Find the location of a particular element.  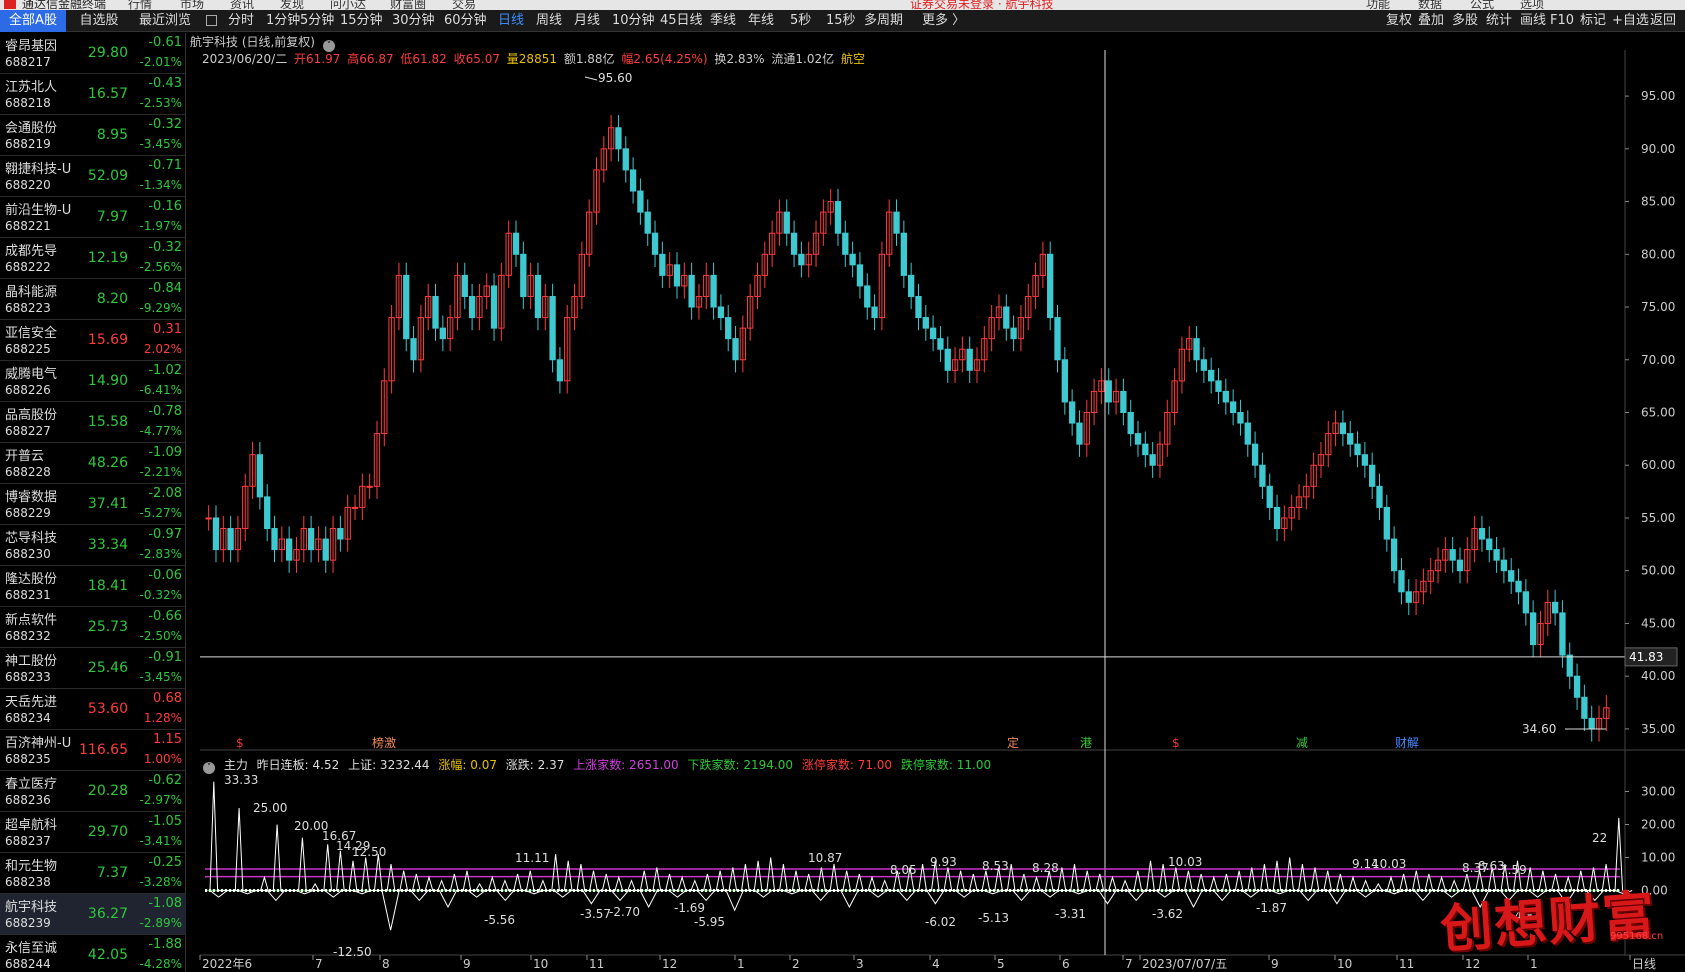

x-tick-label: 2022年6 is located at coordinates (227, 964).